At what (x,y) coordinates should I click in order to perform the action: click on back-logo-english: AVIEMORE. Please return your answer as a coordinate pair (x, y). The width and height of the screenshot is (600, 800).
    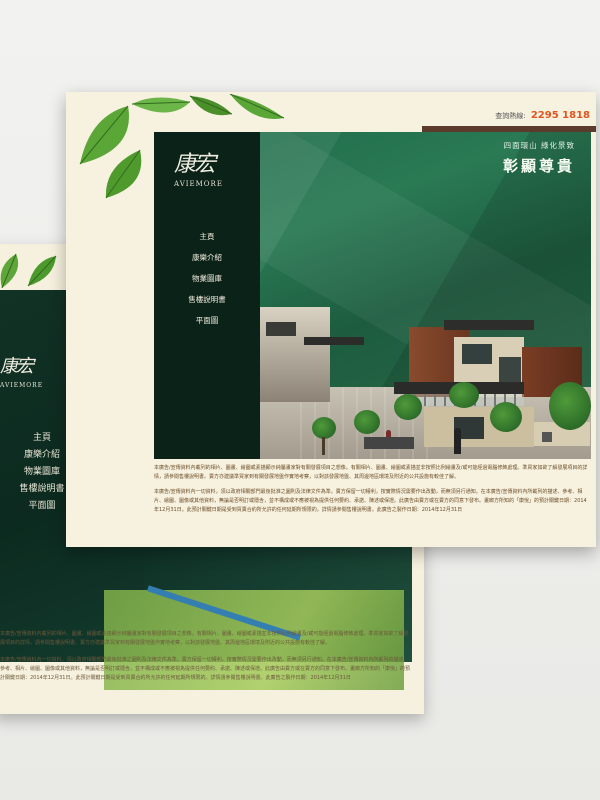
    Looking at the image, I should click on (22, 385).